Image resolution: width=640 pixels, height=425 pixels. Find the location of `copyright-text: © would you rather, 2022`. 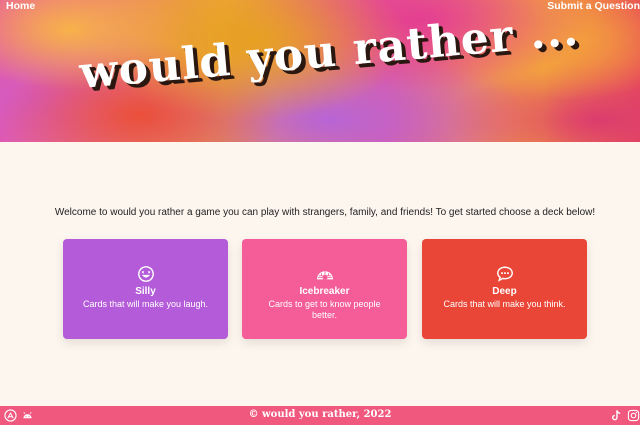

copyright-text: © would you rather, 2022 is located at coordinates (320, 414).